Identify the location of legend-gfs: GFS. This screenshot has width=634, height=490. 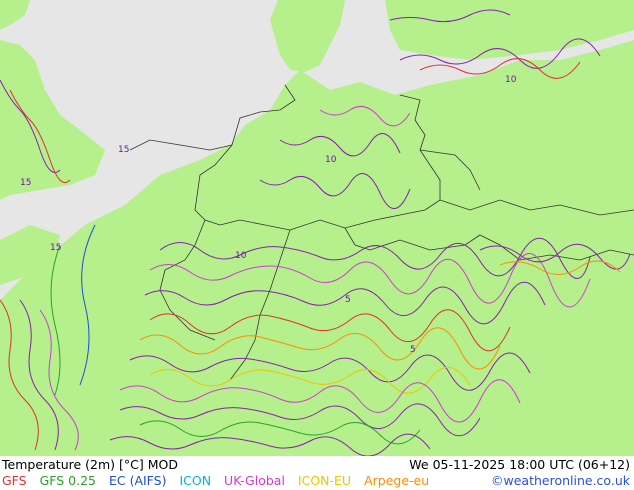
(14, 480).